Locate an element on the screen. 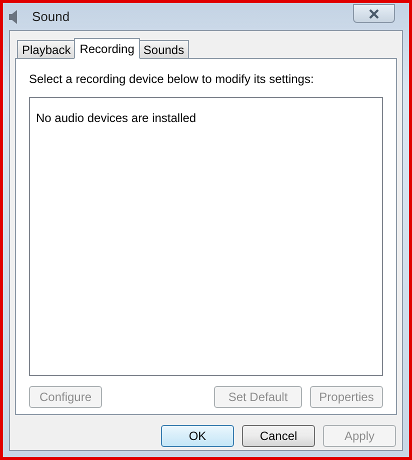 The width and height of the screenshot is (412, 460). tab: Sounds is located at coordinates (164, 49).